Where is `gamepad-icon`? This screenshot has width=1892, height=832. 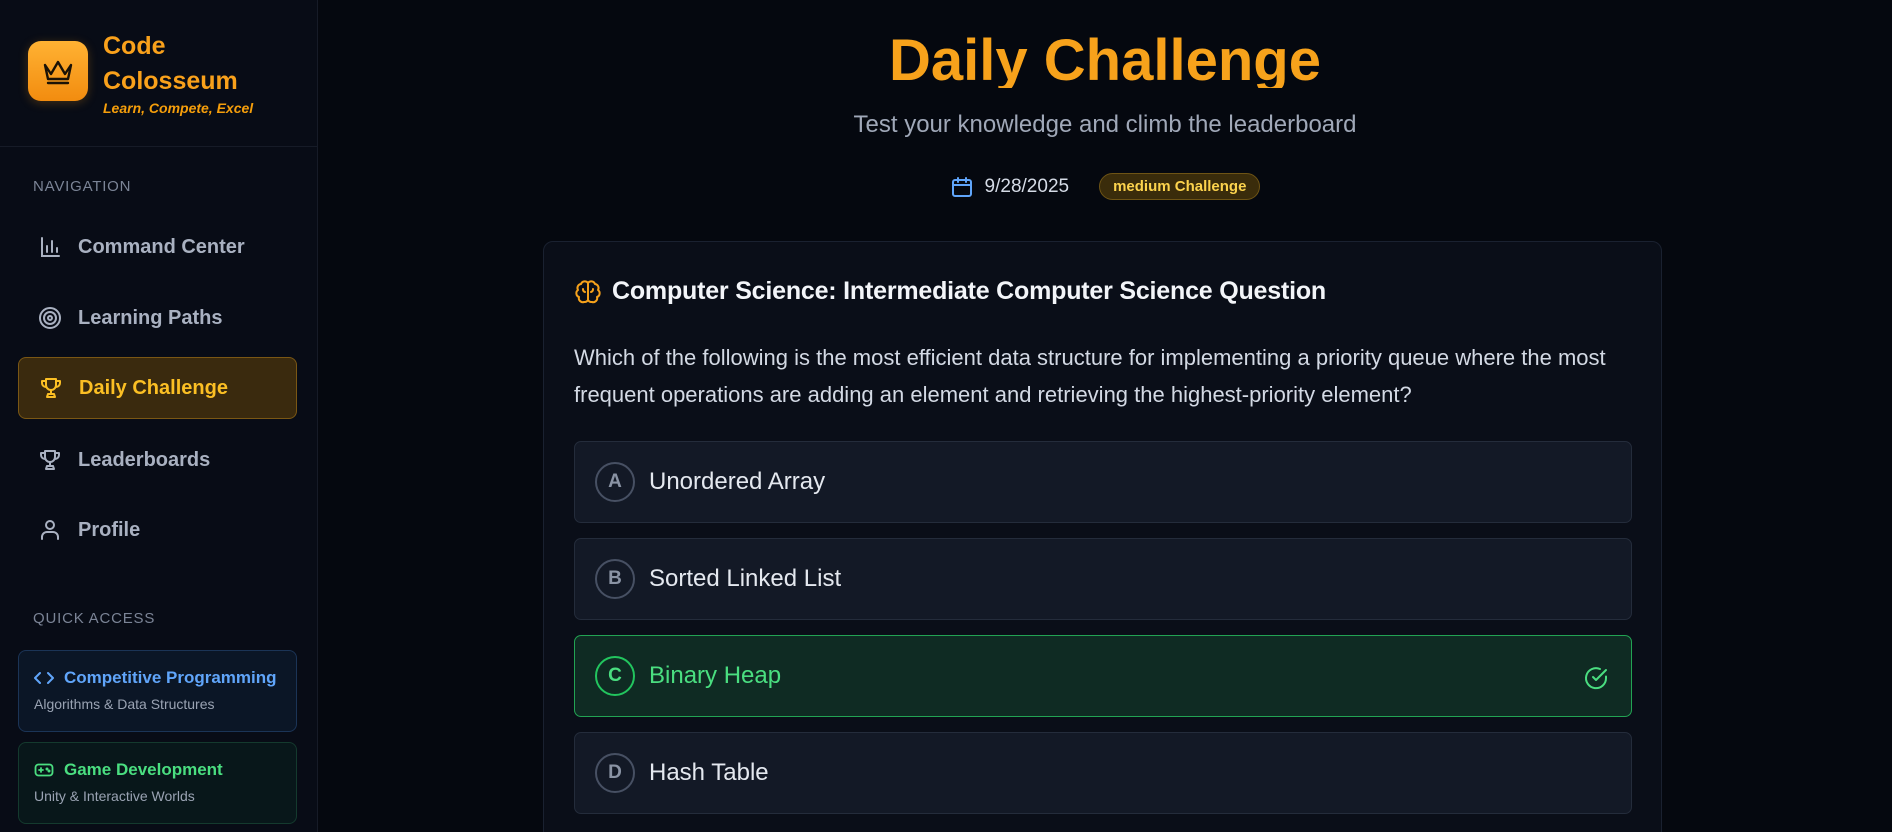
gamepad-icon is located at coordinates (44, 770).